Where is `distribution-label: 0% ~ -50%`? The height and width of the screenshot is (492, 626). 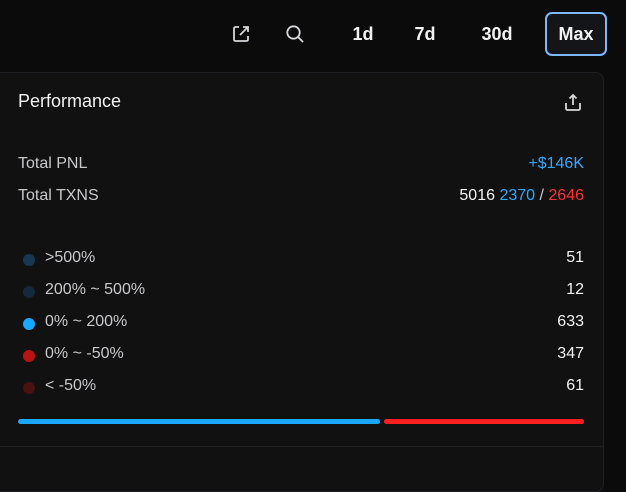
distribution-label: 0% ~ -50% is located at coordinates (84, 353).